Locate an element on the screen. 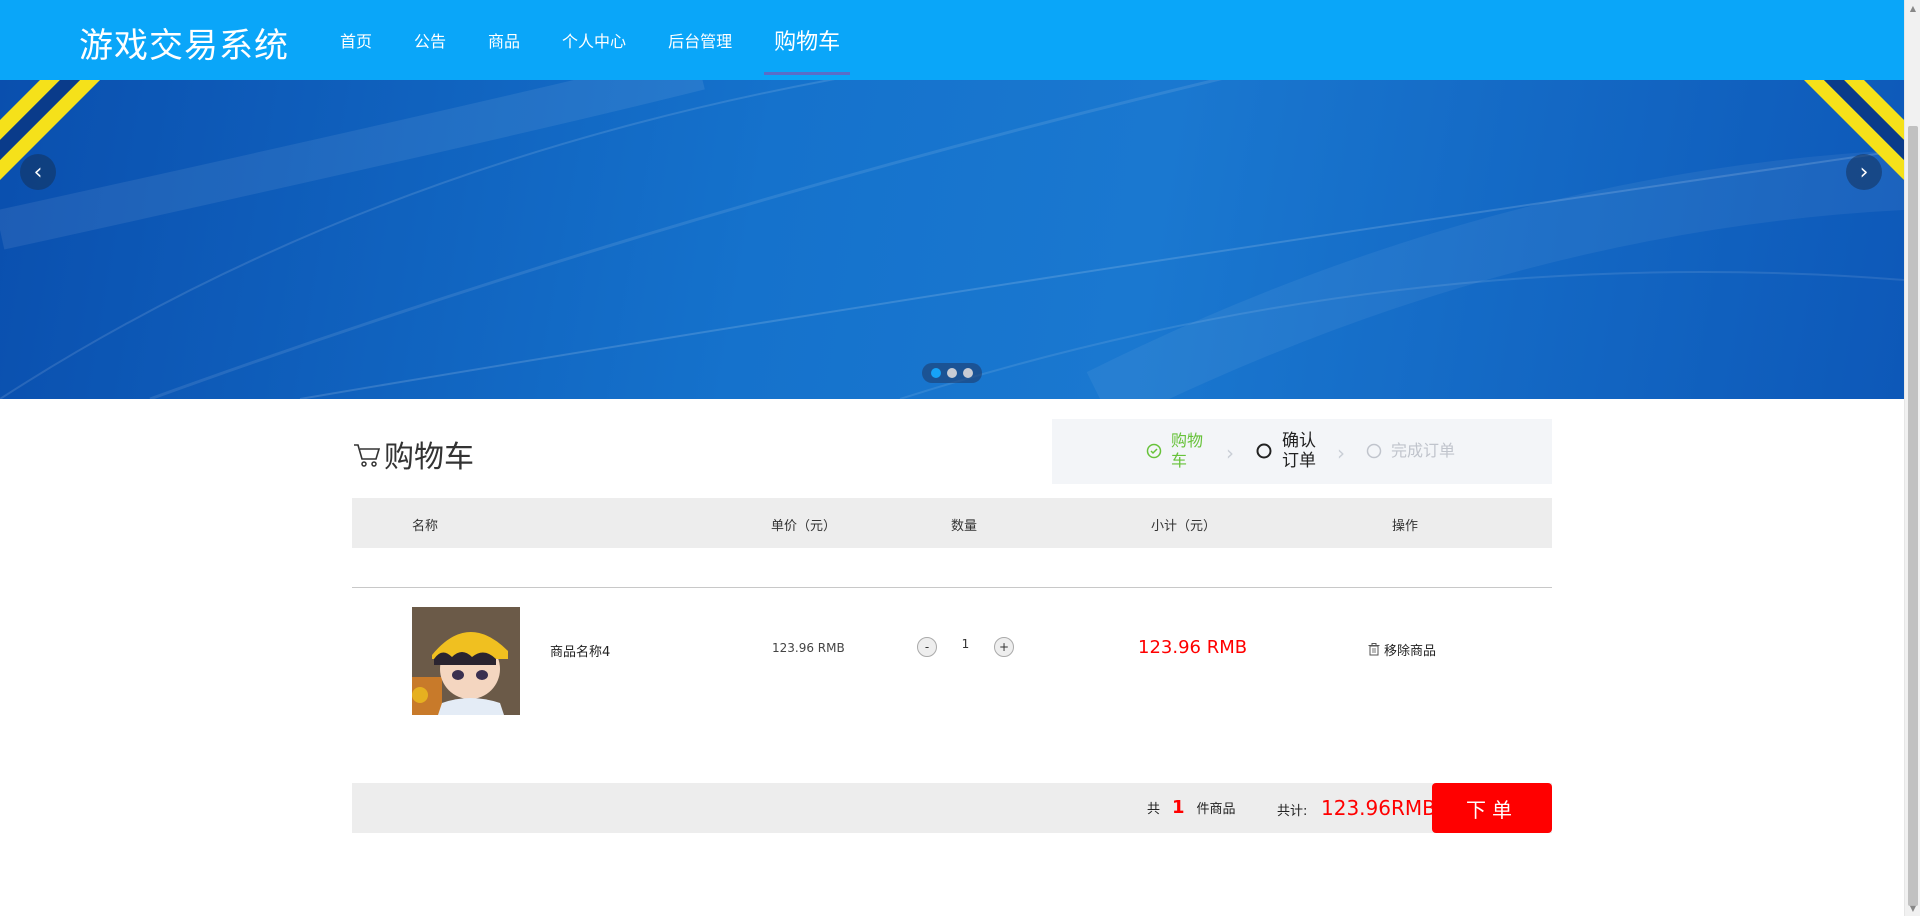  main-nav: 首页 公告 商品 个人中心 后台管理 购物车 is located at coordinates (585, 40).